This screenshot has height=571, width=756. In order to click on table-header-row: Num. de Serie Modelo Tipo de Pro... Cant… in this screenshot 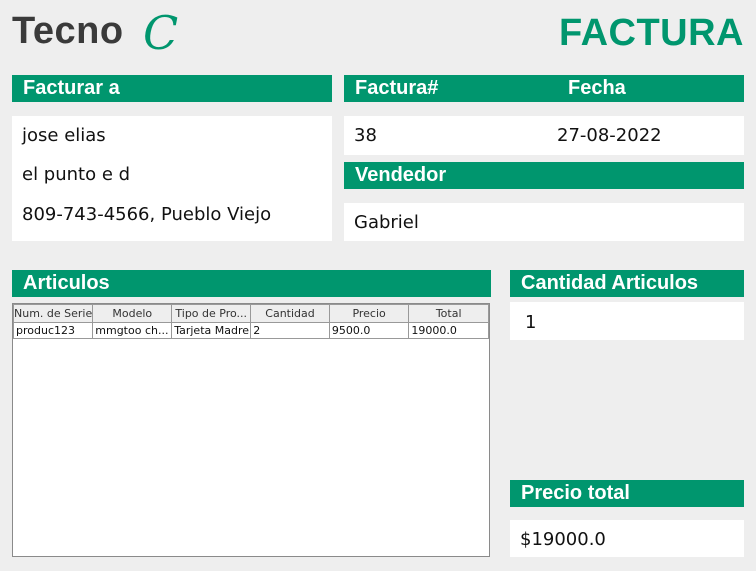, I will do `click(250, 313)`.